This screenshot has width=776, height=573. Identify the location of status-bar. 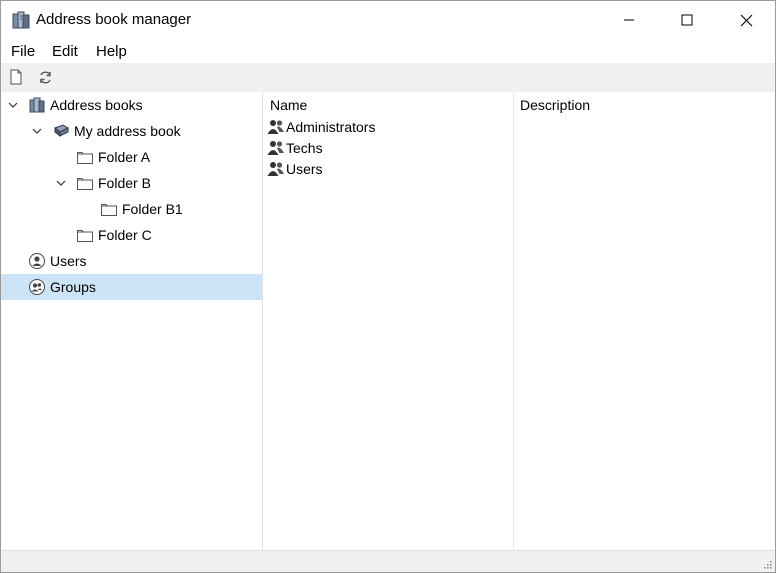
(388, 561).